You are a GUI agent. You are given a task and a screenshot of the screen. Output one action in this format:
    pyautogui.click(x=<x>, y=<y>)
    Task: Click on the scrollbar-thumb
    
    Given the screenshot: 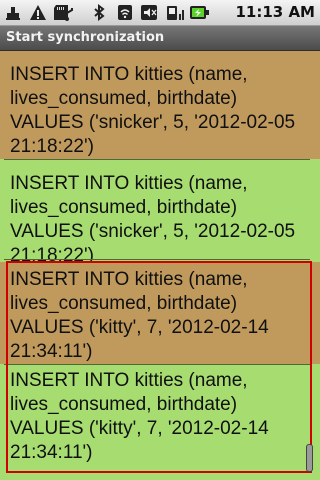 What is the action you would take?
    pyautogui.click(x=309, y=458)
    